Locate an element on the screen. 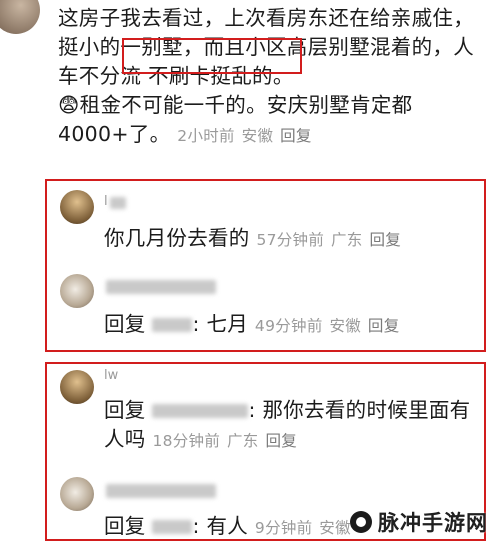 This screenshot has height=543, width=500. reply-text-4: 有人 is located at coordinates (227, 526).